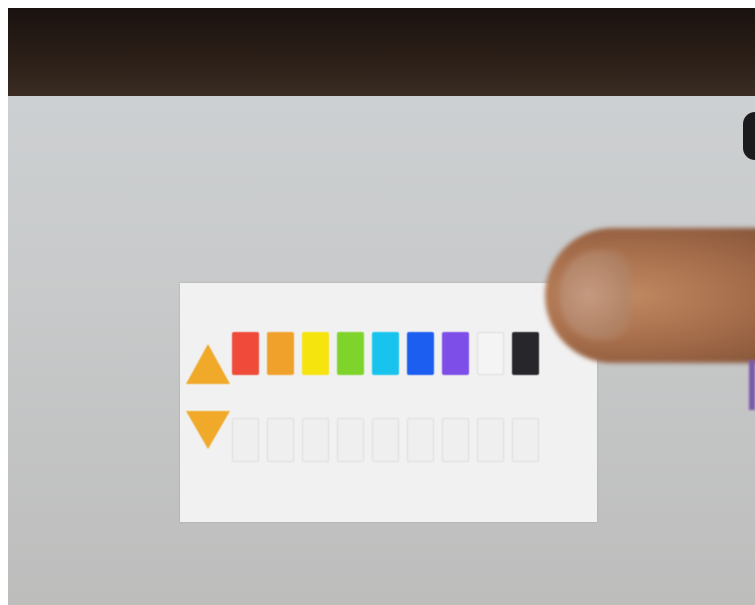 This screenshot has width=755, height=605. I want to click on triangle-down-icon, so click(208, 430).